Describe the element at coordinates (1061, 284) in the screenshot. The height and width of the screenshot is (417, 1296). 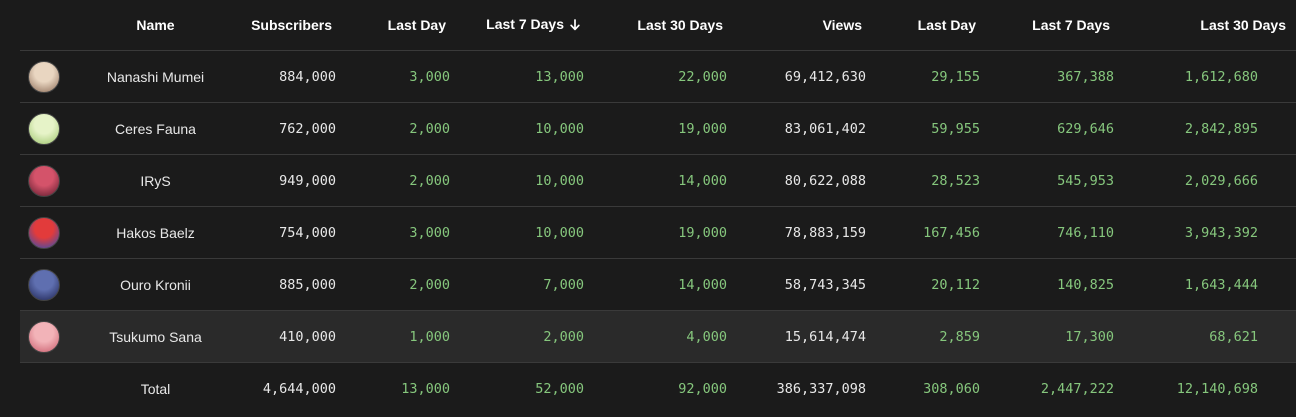
I see `cell-views-last-7-days: 140,825` at that location.